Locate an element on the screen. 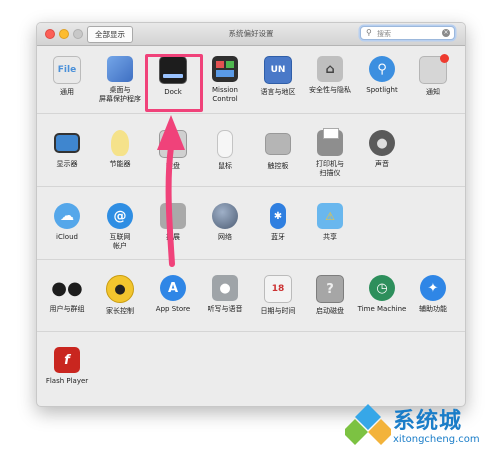  pref-icloud: ☁ iCloud is located at coordinates (67, 222).